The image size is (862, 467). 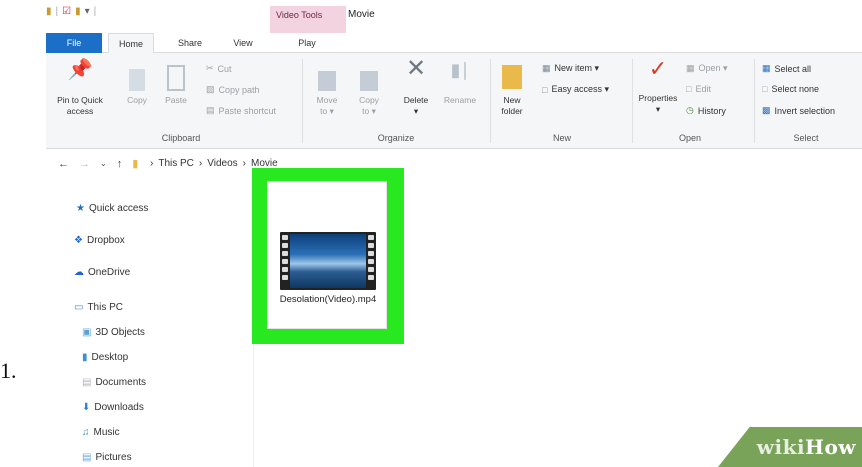 I want to click on pin-to-quick-access-button: 📌 Pin to Quick access, so click(x=80, y=88).